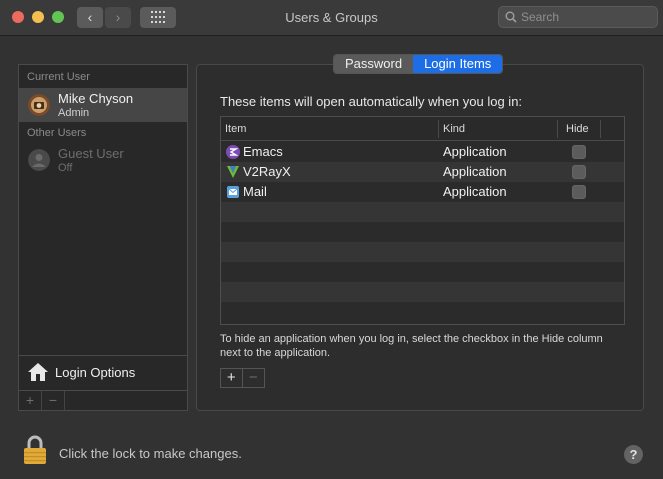  Describe the element at coordinates (38, 372) in the screenshot. I see `house-icon` at that location.